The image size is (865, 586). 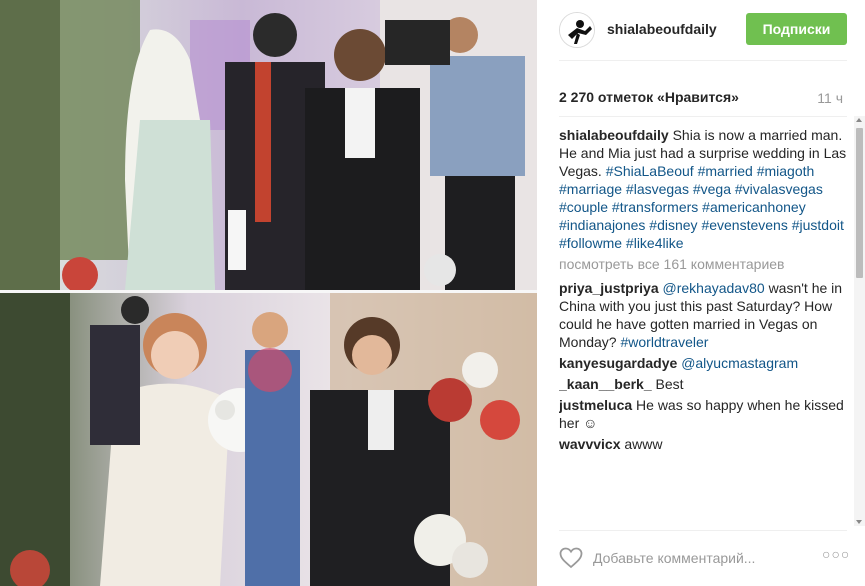 I want to click on header-divider, so click(x=703, y=60).